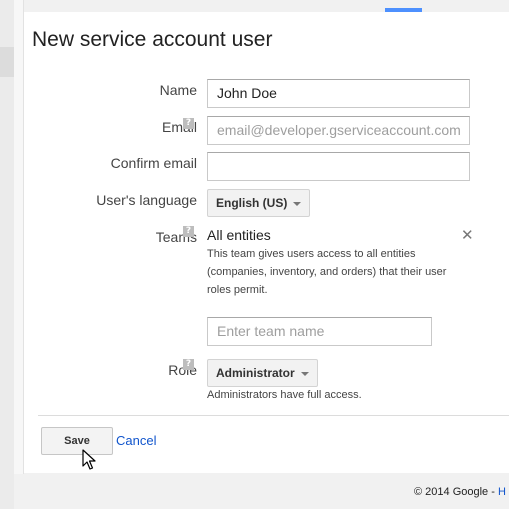  Describe the element at coordinates (255, 373) in the screenshot. I see `role-selected: Administrator` at that location.